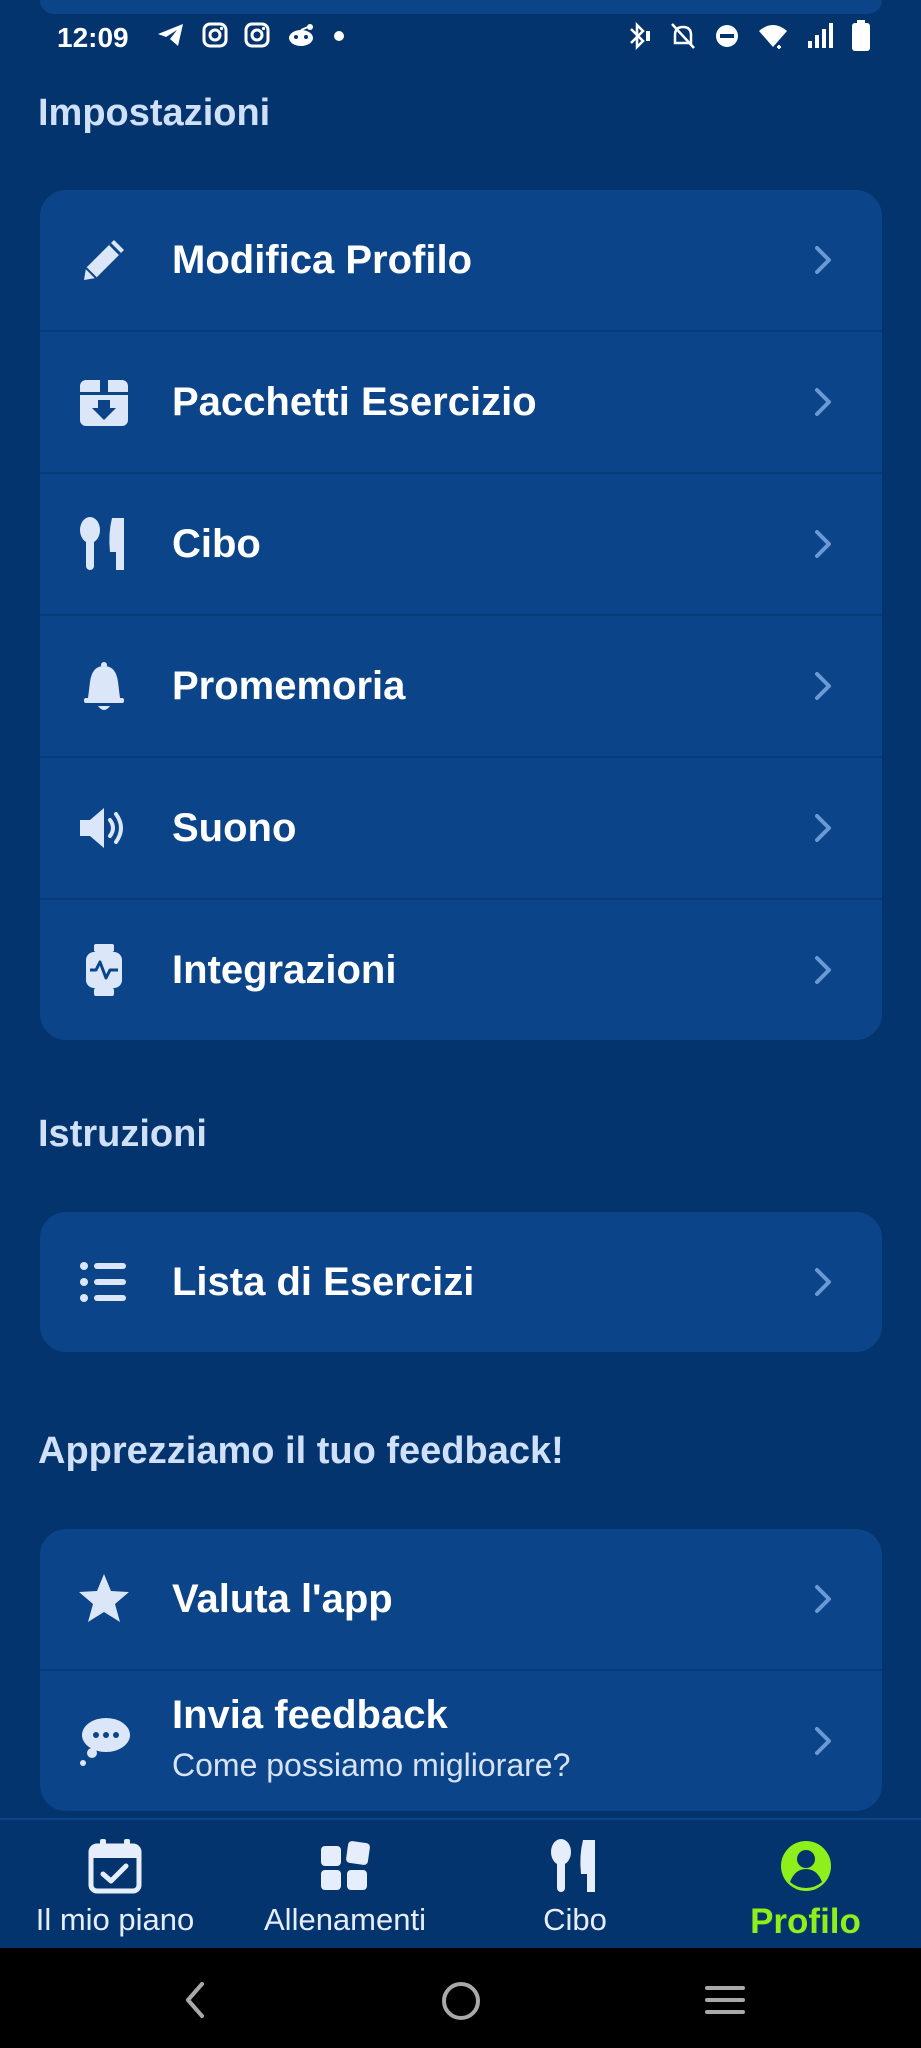 The width and height of the screenshot is (921, 2048). What do you see at coordinates (805, 1921) in the screenshot?
I see `nav-label: Profilo` at bounding box center [805, 1921].